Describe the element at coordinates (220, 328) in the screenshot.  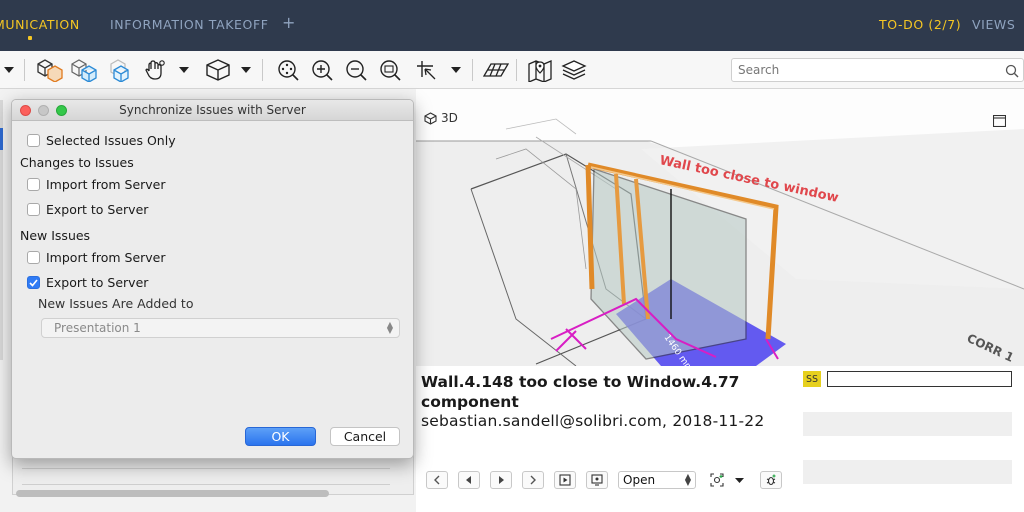
I see `presentation-select: Presentation 1 ▲ ▼` at that location.